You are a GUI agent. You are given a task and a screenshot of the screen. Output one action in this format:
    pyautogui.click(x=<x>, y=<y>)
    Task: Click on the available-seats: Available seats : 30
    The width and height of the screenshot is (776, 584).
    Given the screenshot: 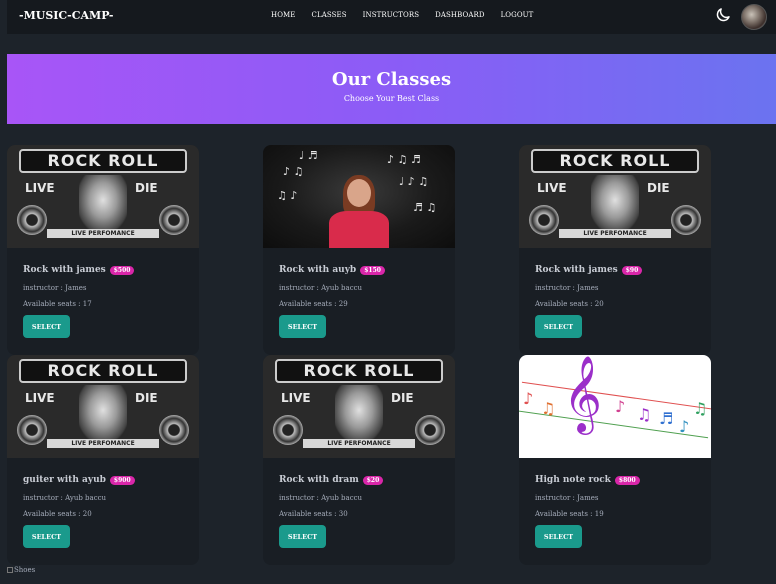 What is the action you would take?
    pyautogui.click(x=313, y=514)
    